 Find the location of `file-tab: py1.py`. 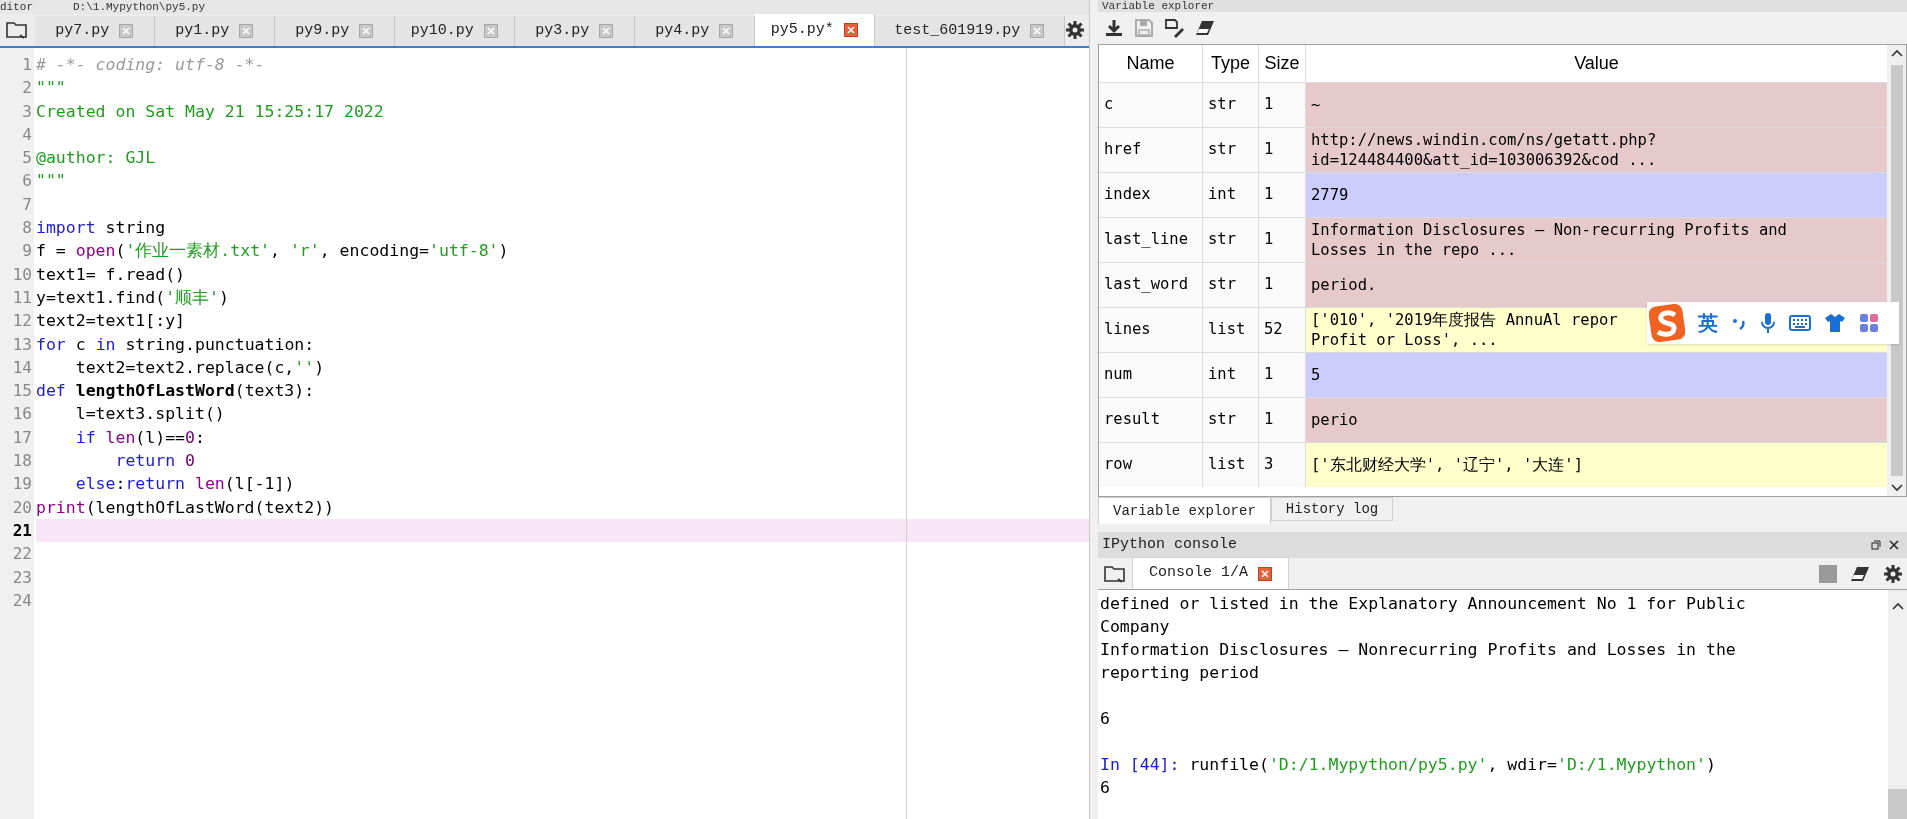

file-tab: py1.py is located at coordinates (214, 31).